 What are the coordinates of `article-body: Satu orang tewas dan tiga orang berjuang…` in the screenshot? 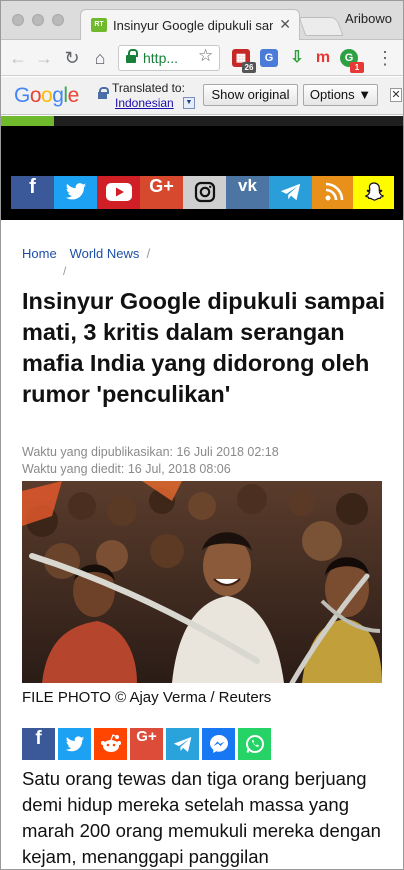 It's located at (201, 817).